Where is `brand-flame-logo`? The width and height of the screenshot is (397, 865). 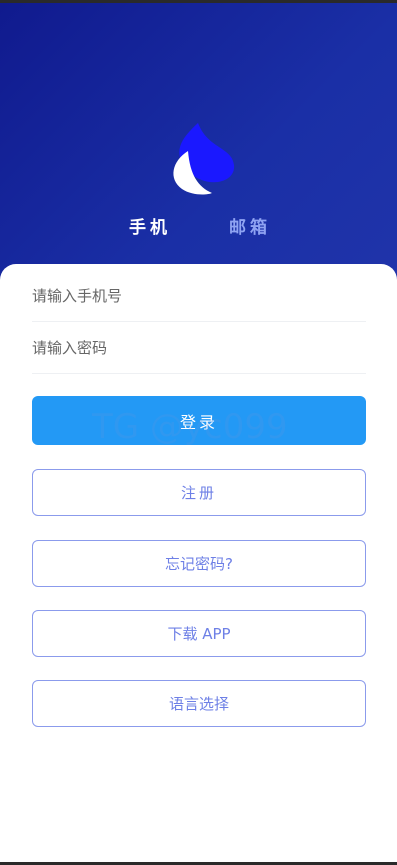 brand-flame-logo is located at coordinates (204, 159).